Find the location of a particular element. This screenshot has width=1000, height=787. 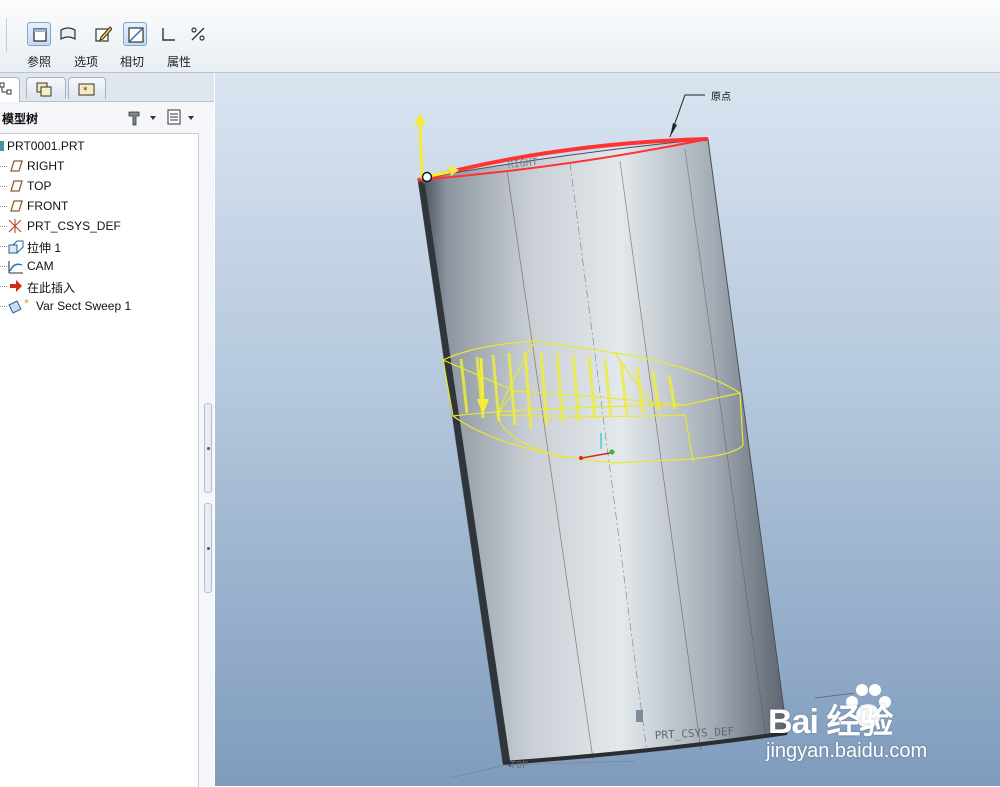

options-panel-button is located at coordinates (68, 34).